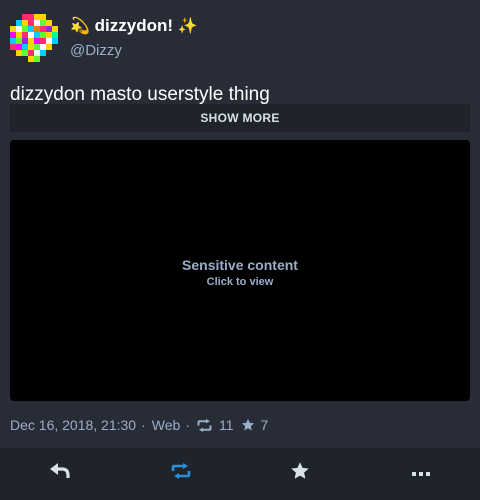 Image resolution: width=480 pixels, height=500 pixels. I want to click on display-name-text: dizzydon!, so click(134, 25).